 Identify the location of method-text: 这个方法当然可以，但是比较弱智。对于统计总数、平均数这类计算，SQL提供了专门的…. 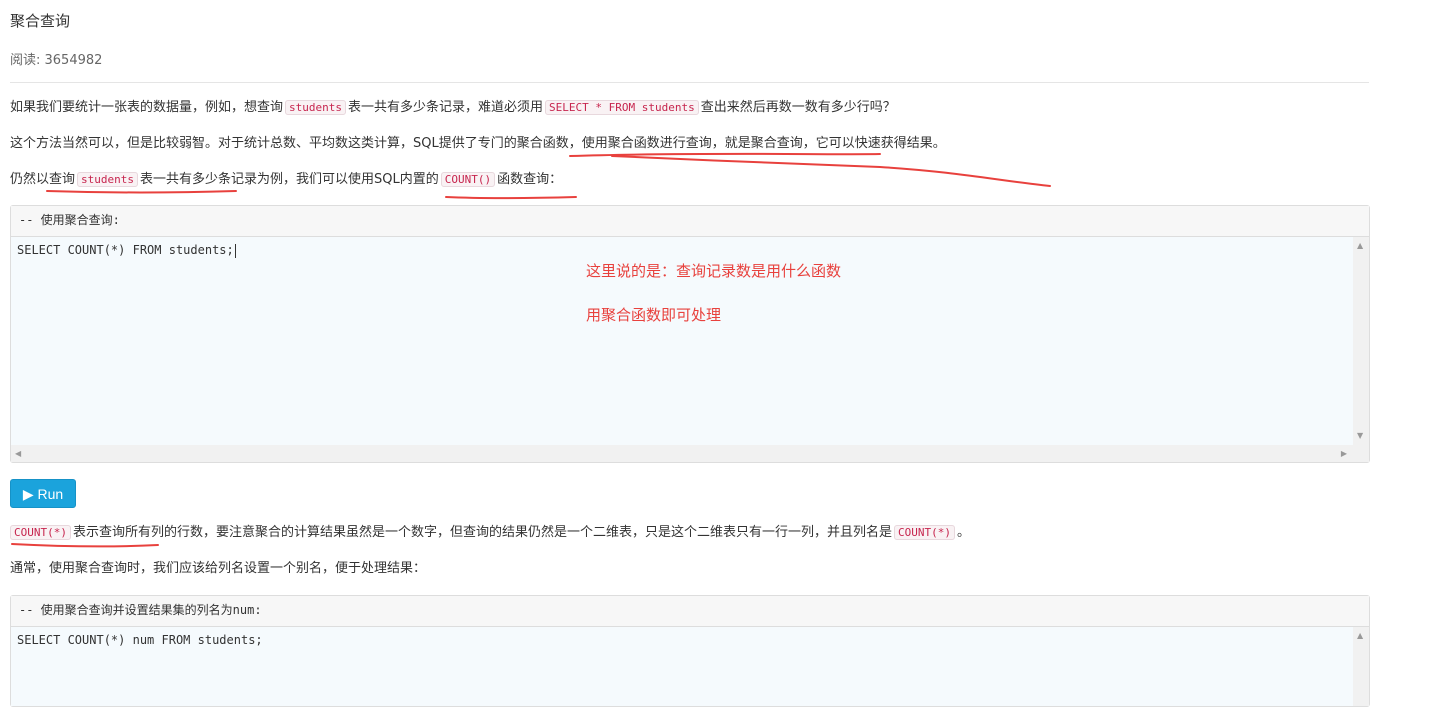
(478, 143).